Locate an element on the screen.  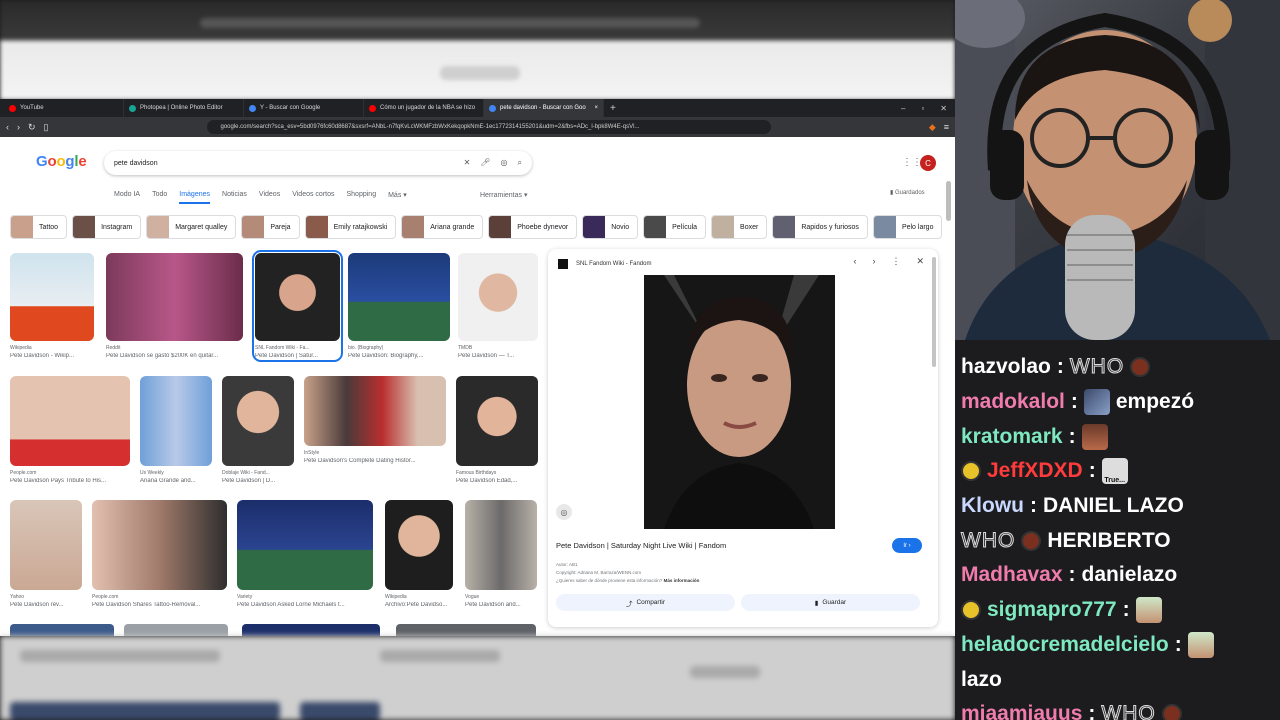
chip-phoebe-dynevor: Phoebe dynevor is located at coordinates (533, 227).